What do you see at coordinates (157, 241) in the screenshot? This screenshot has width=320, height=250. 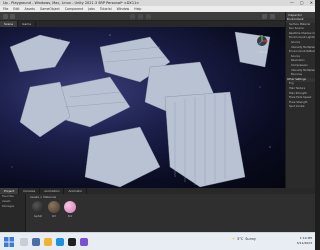 I see `windows-taskbar: ☀ 3°C Sunny 1:19 PM 3/11/2023` at bounding box center [157, 241].